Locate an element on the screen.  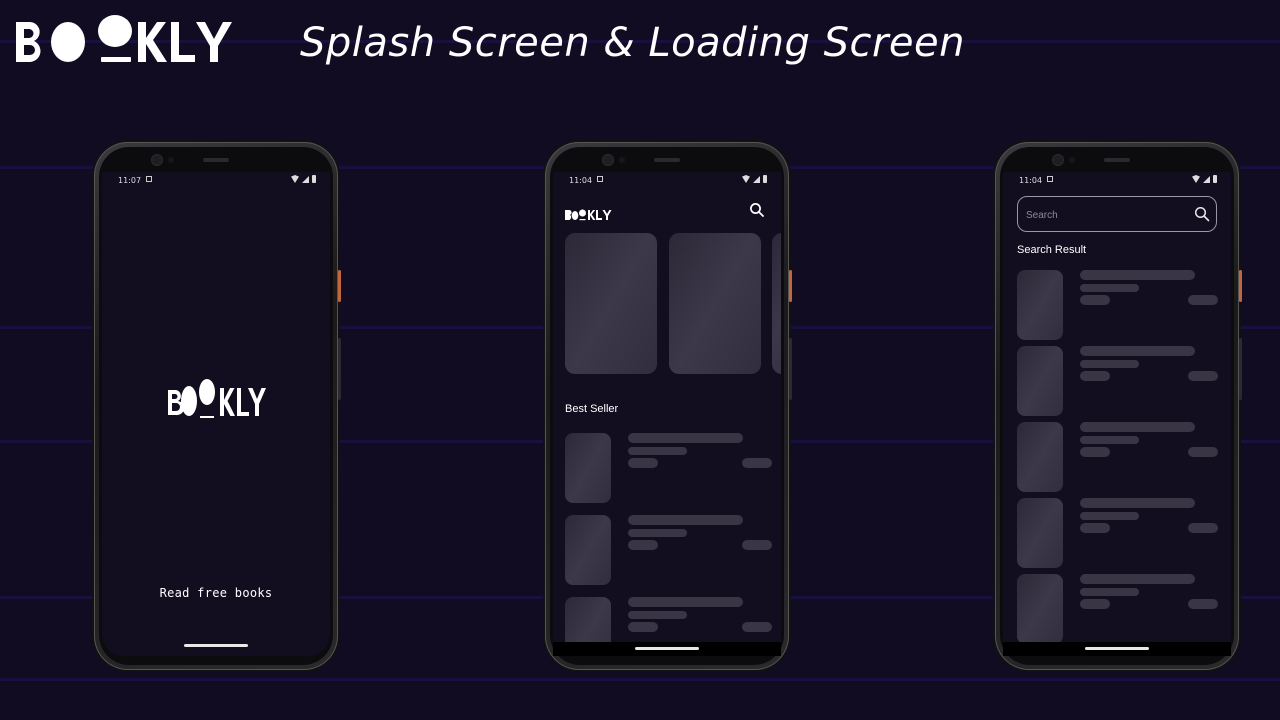
splash-screen: 11:07 Read free books is located at coordinates (216, 414).